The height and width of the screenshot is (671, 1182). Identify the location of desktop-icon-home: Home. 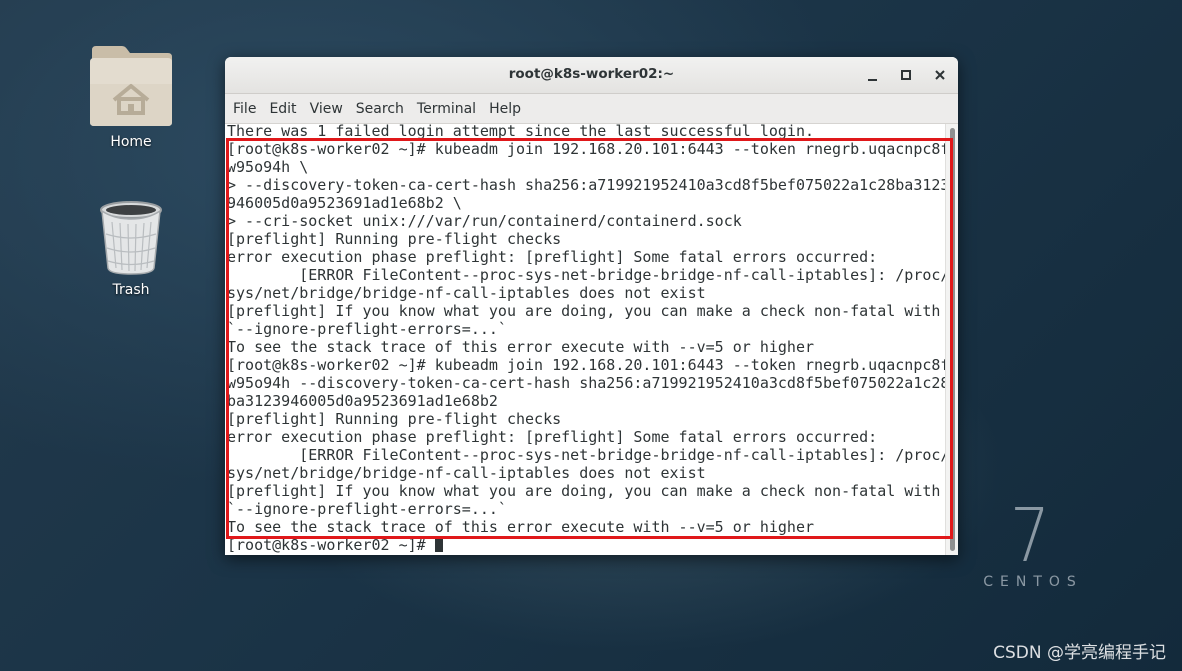
(131, 97).